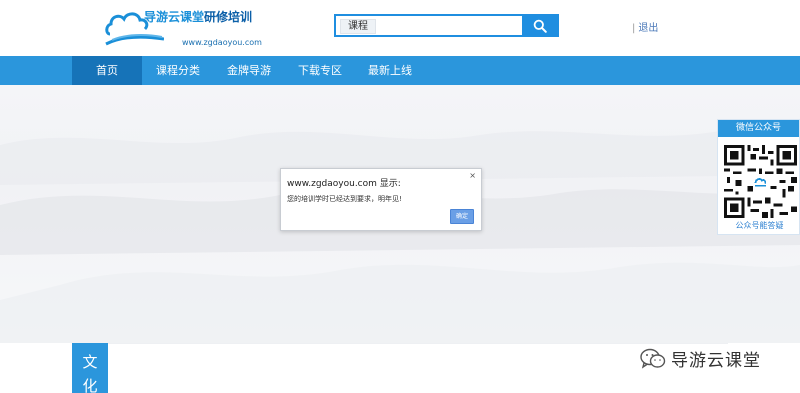 The height and width of the screenshot is (393, 800). What do you see at coordinates (189, 28) in the screenshot?
I see `site-logo: 导游云课堂研修培训 www.zgdaoyou.com` at bounding box center [189, 28].